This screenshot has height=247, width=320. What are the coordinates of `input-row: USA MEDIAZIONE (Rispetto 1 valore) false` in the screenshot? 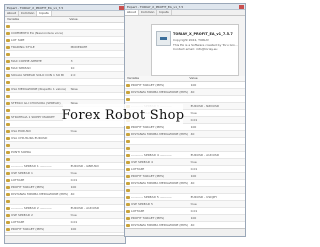 It's located at (65, 89).